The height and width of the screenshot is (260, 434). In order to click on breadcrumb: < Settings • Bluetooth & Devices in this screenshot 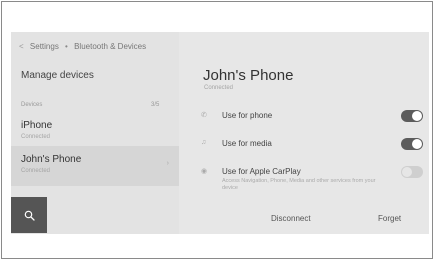, I will do `click(82, 46)`.